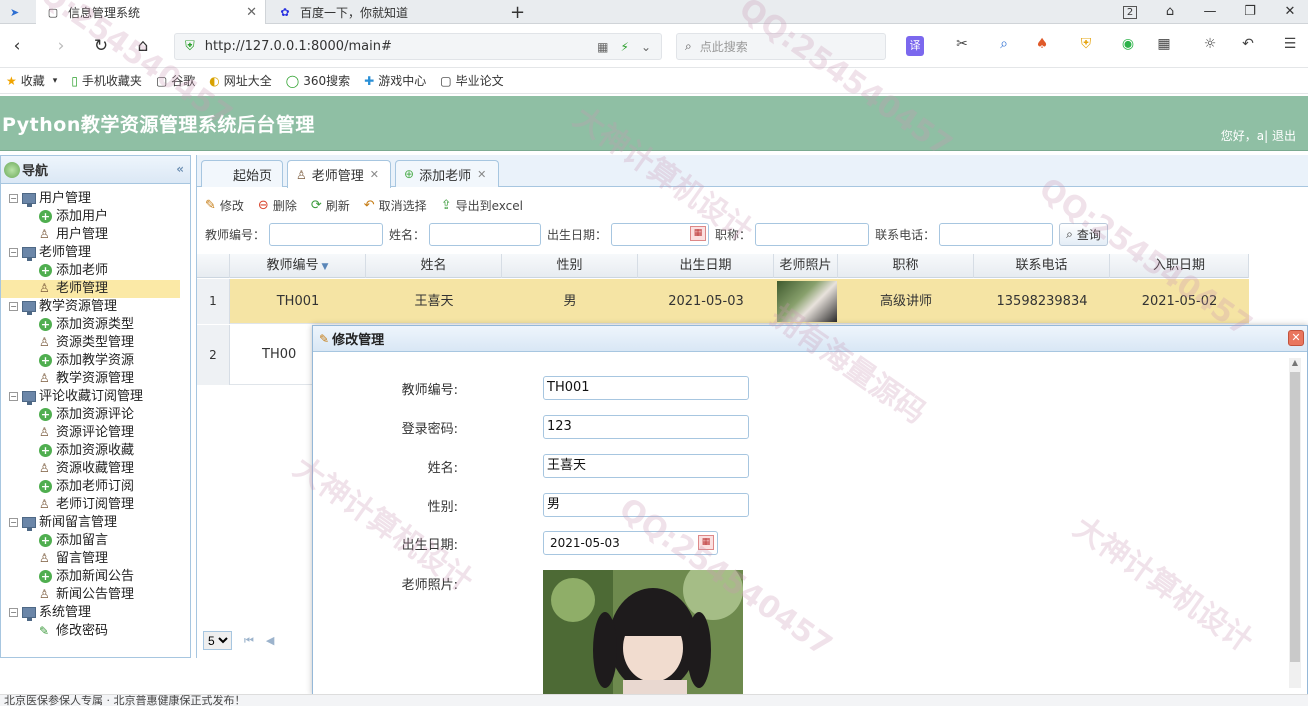  What do you see at coordinates (95, 523) in the screenshot?
I see `sidebar-group: − 新闻留言管理` at bounding box center [95, 523].